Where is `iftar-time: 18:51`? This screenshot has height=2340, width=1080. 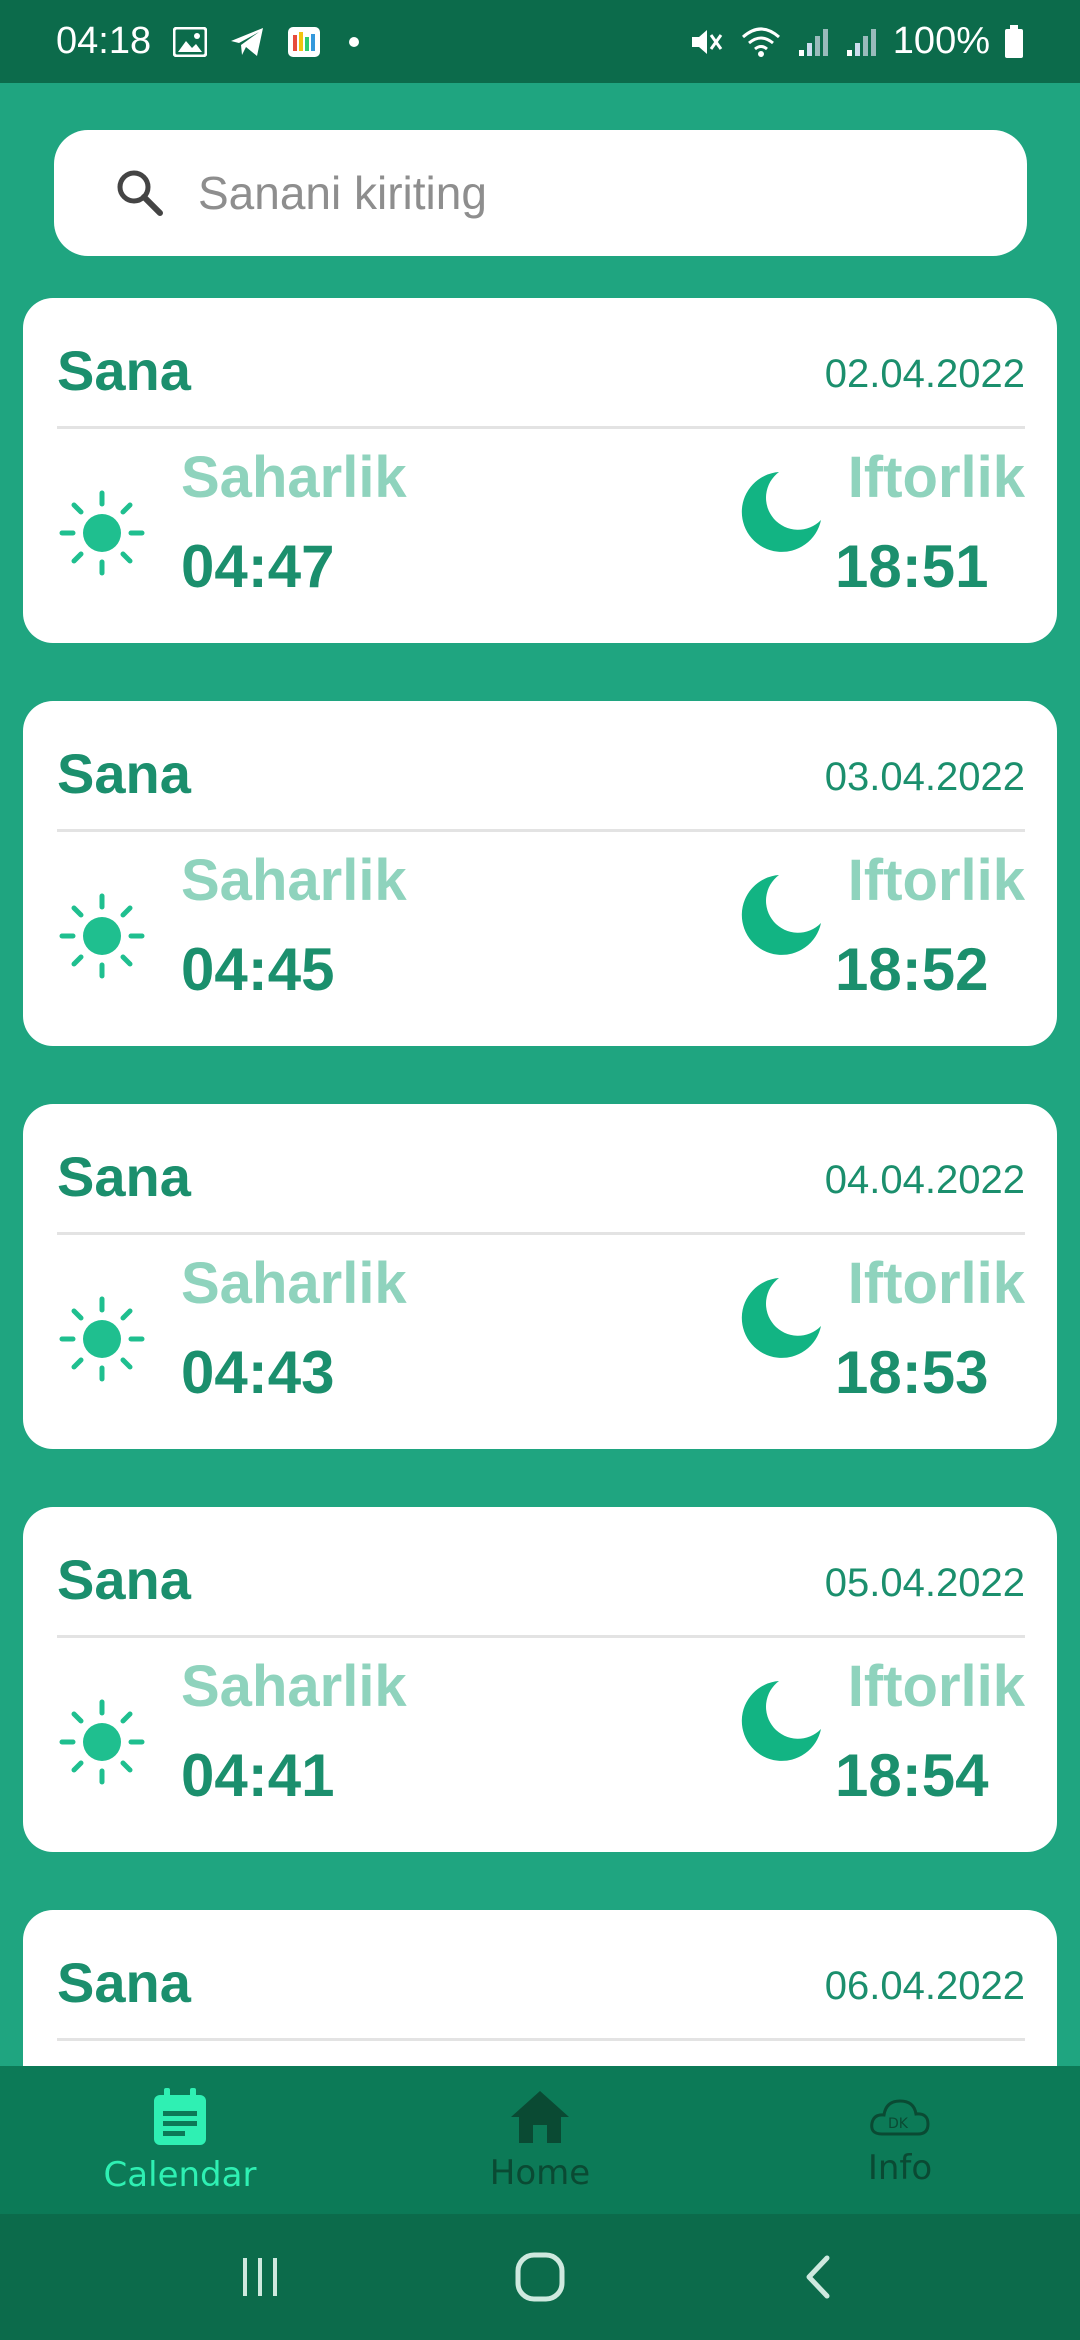
iftar-time: 18:51 is located at coordinates (912, 566).